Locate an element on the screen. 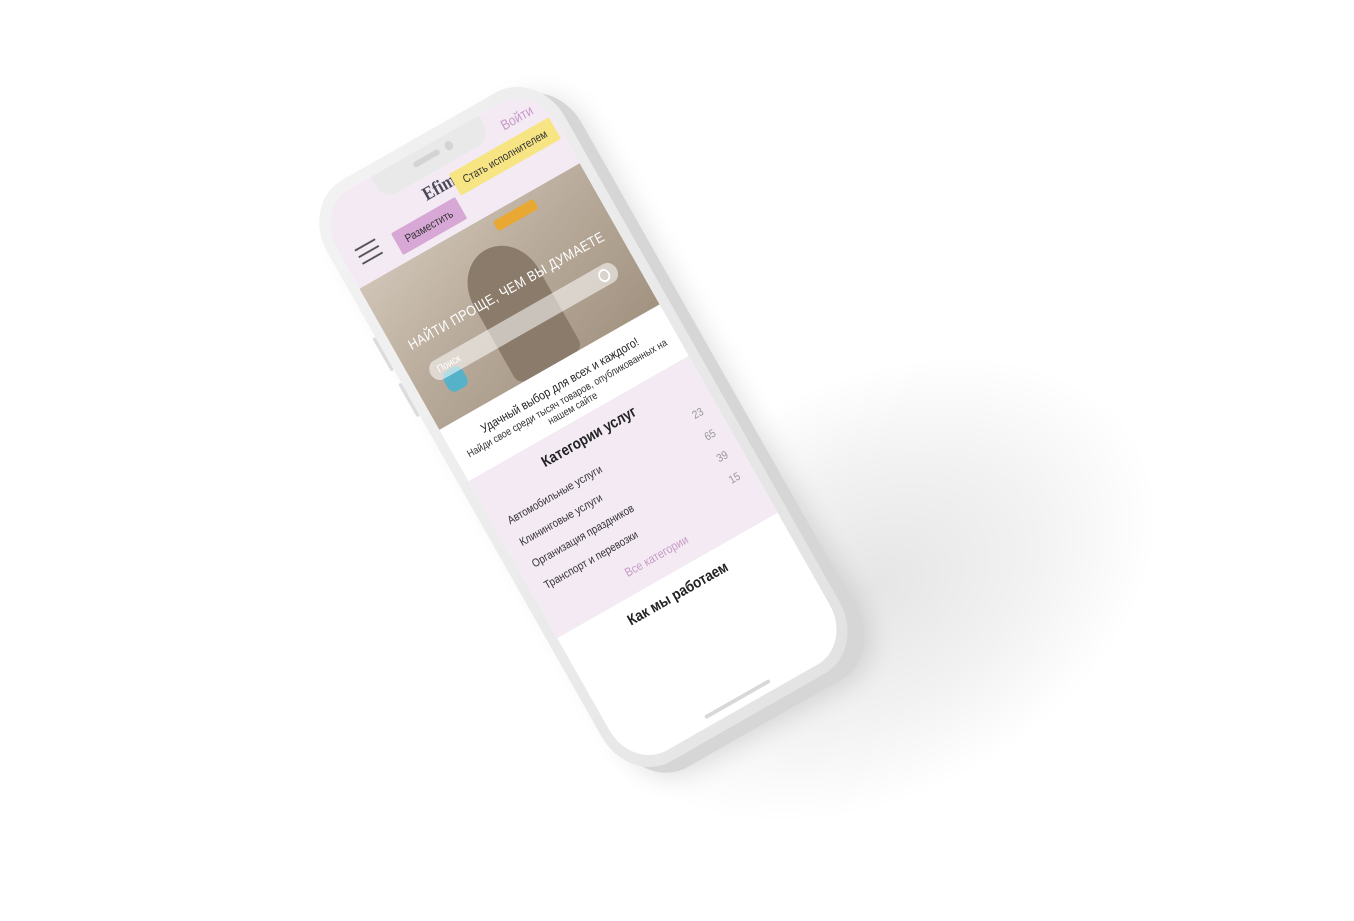  category-count: 23 is located at coordinates (697, 413).